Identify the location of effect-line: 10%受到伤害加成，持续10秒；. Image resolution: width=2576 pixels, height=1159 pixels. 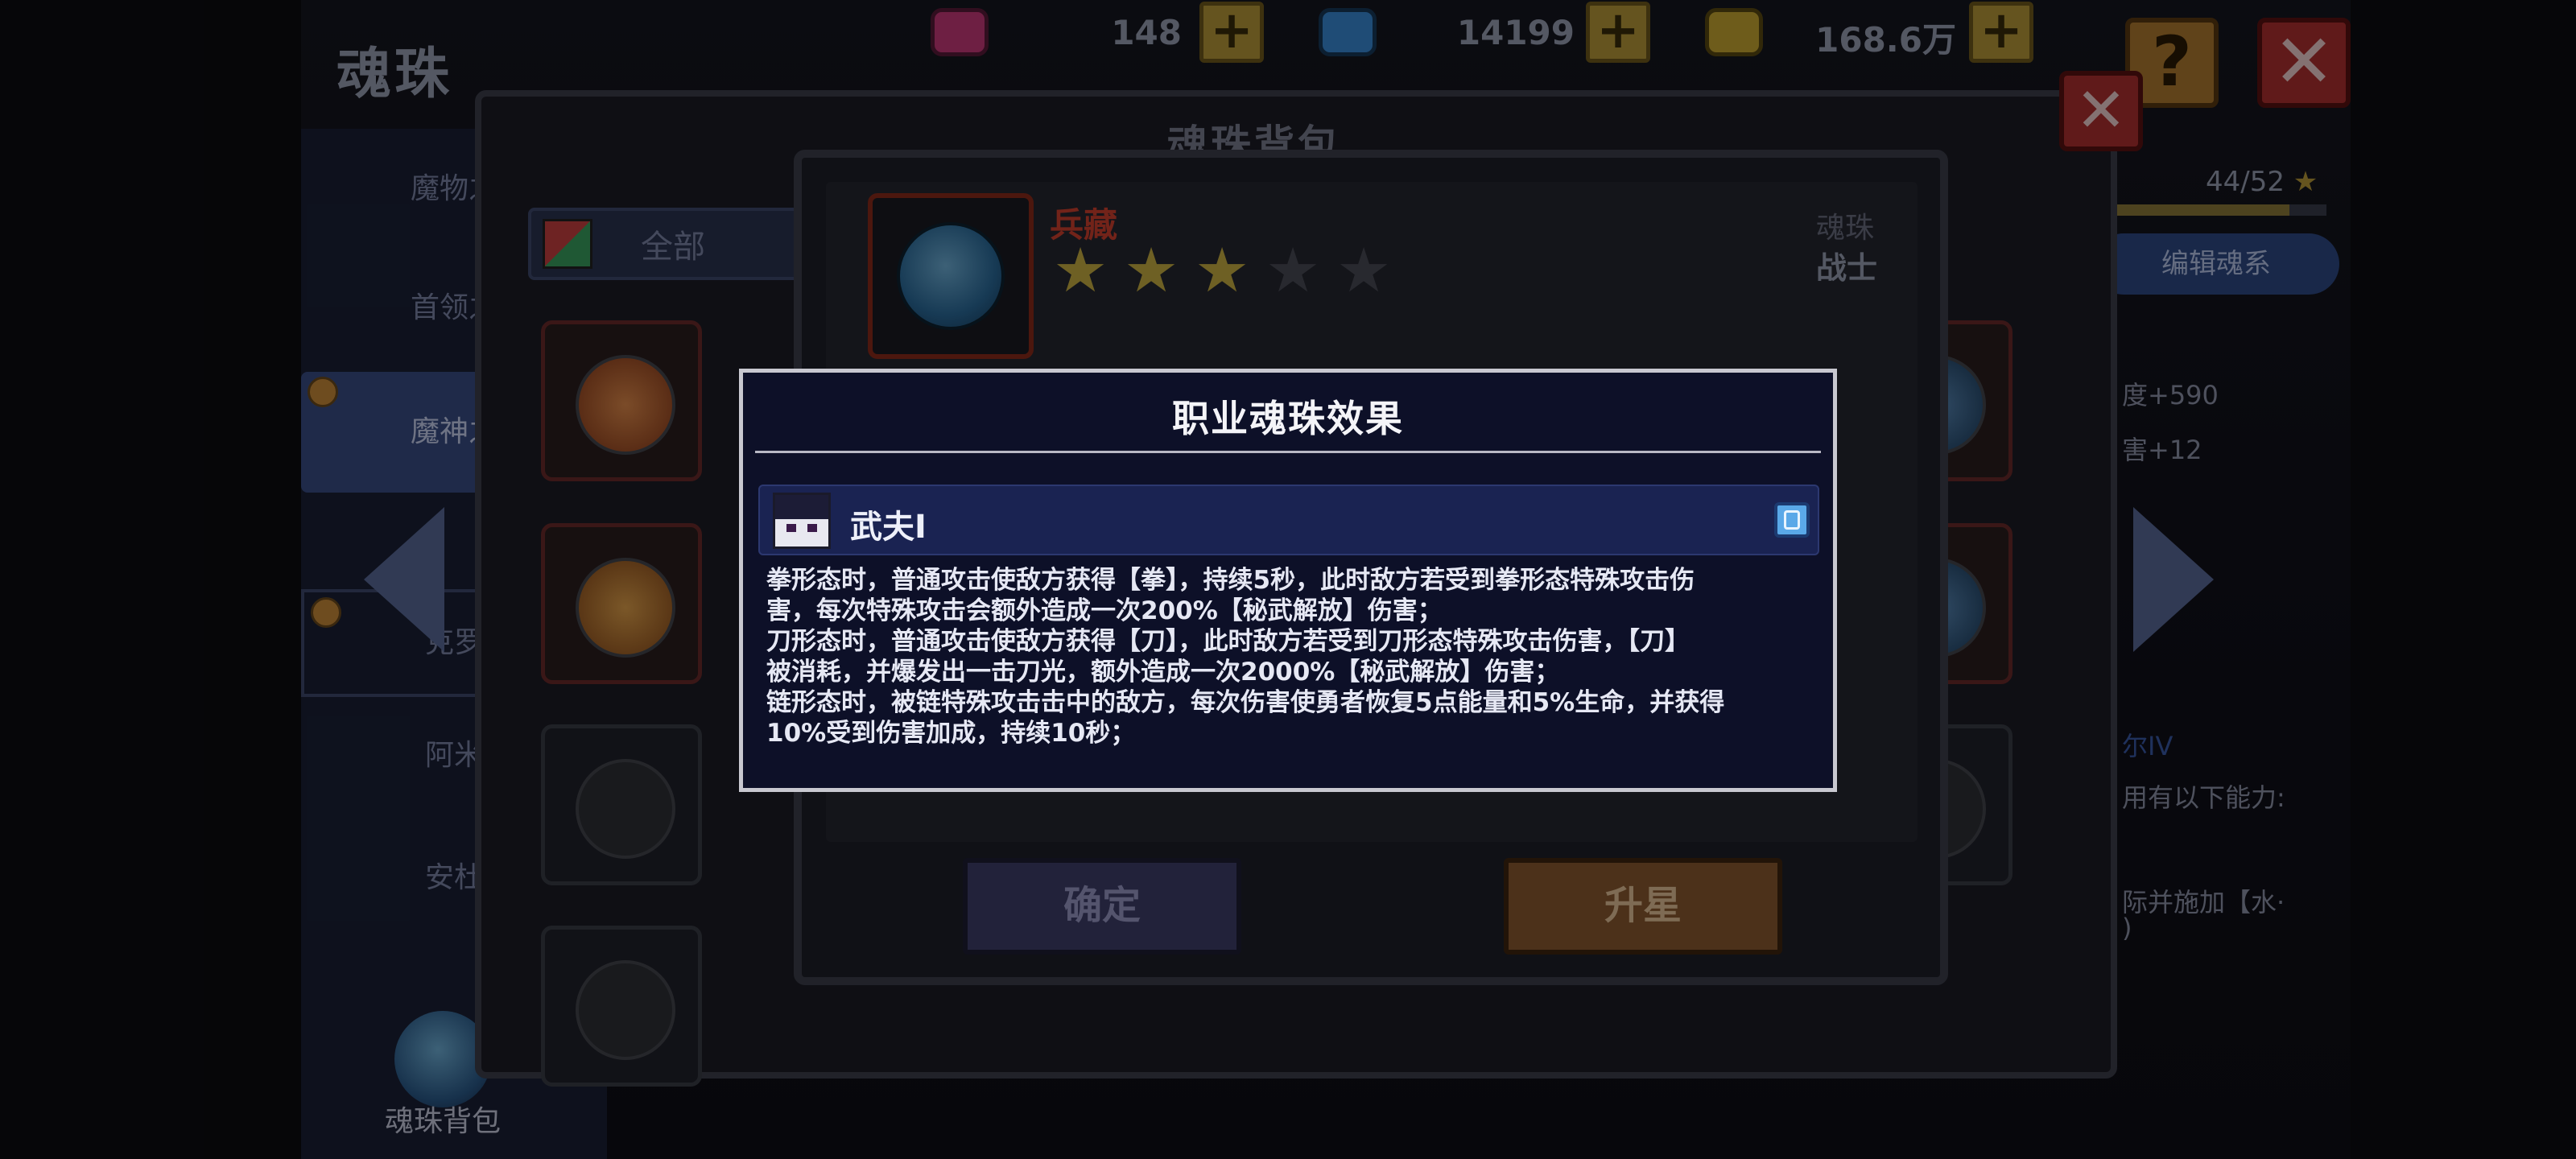
(951, 733).